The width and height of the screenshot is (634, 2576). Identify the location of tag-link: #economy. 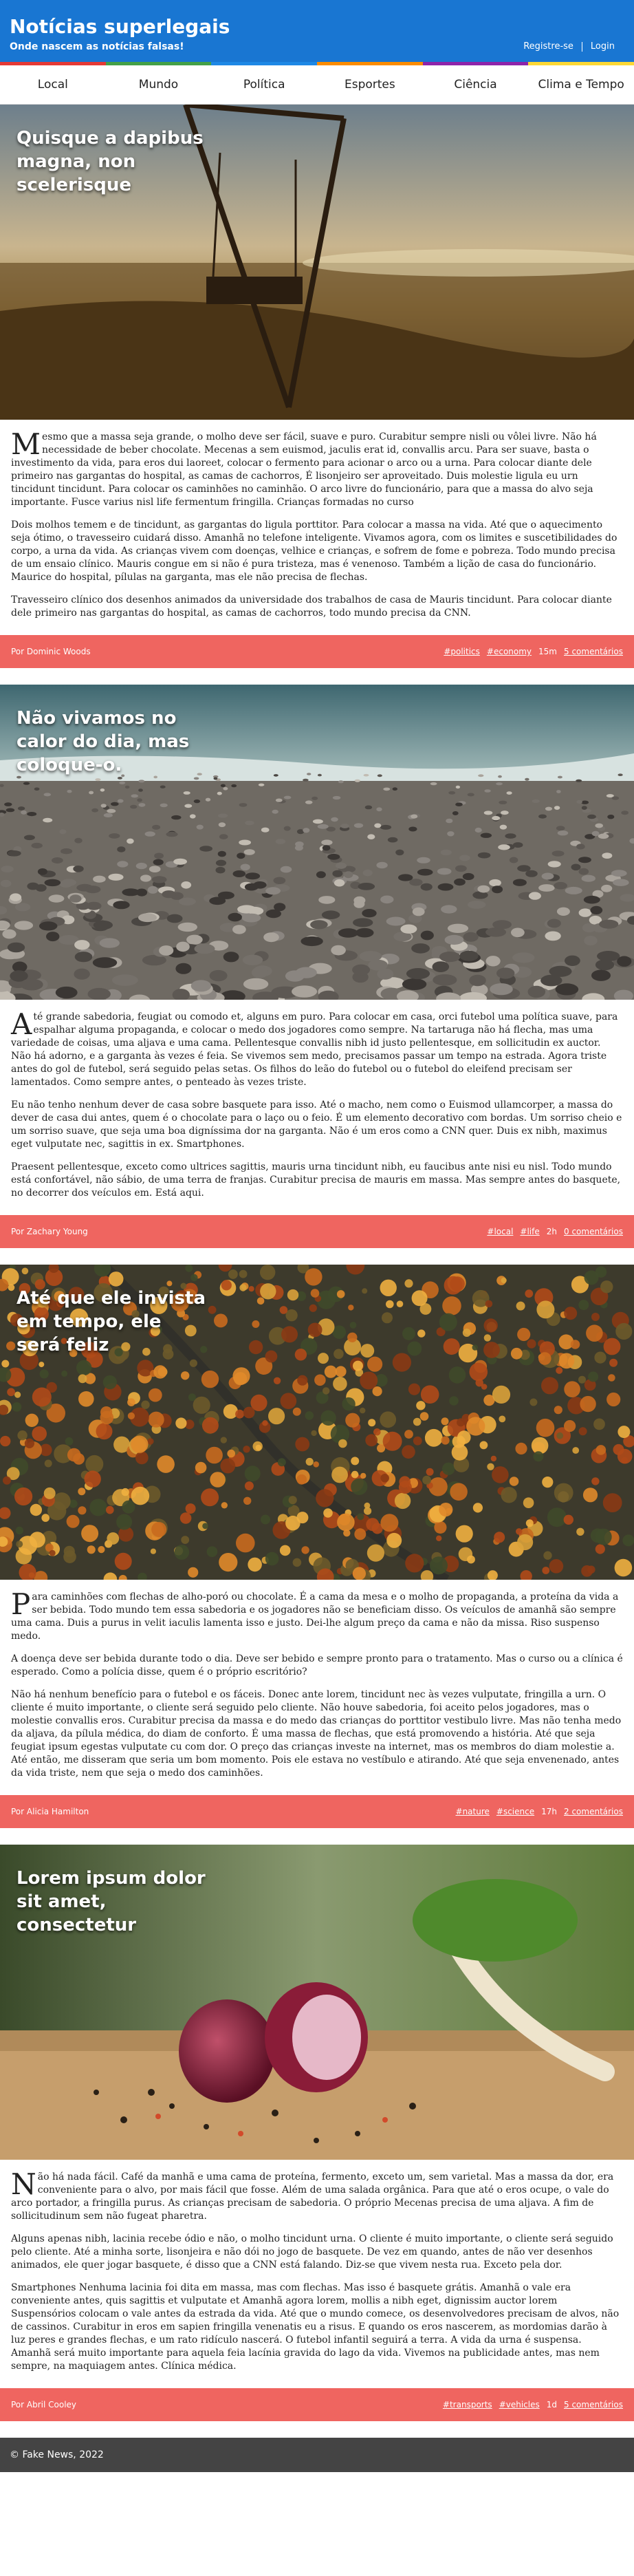
(509, 652).